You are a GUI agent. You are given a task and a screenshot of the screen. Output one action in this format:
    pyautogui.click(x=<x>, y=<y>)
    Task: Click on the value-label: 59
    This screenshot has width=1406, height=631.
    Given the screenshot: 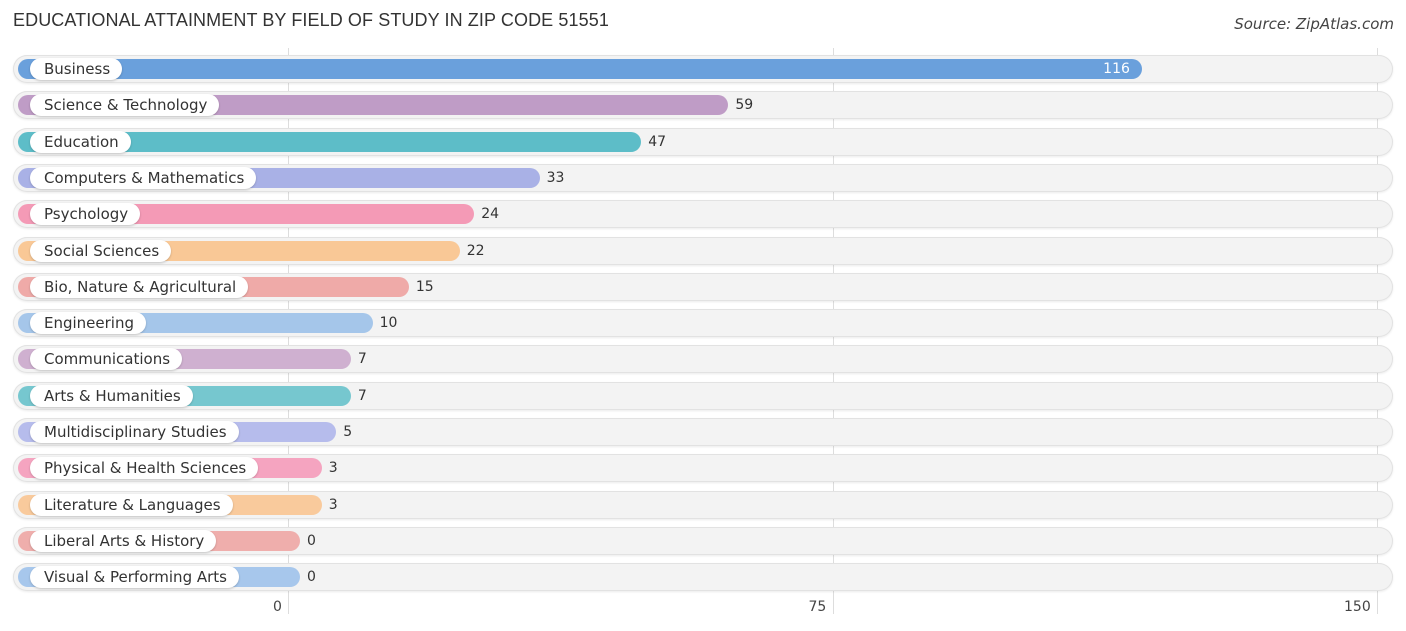 What is the action you would take?
    pyautogui.click(x=744, y=105)
    